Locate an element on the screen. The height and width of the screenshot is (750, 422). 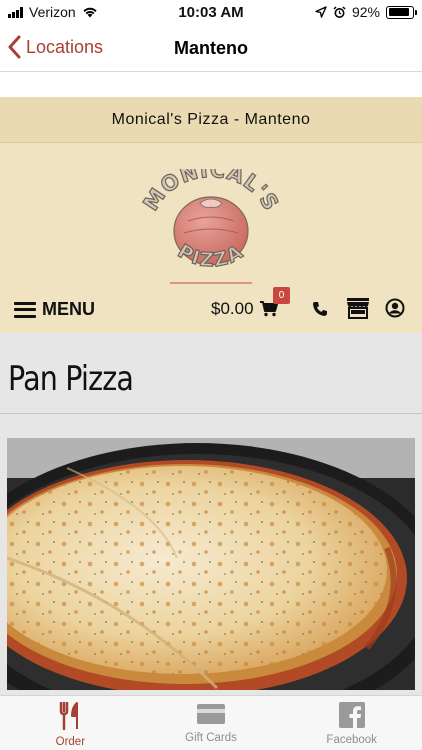
category-title: Pan Pizza is located at coordinates (71, 379).